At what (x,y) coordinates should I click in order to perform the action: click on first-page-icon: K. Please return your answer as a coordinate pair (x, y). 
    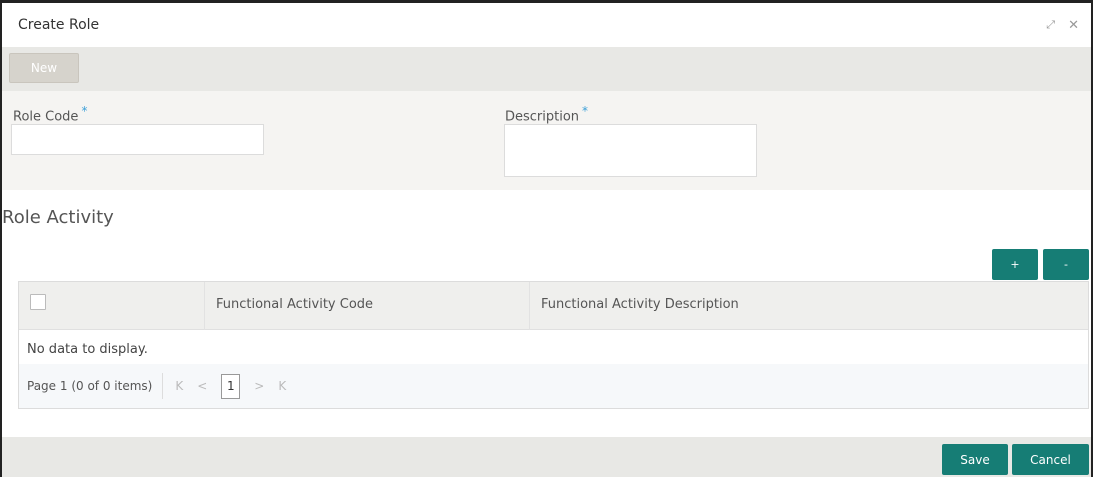
    Looking at the image, I should click on (179, 386).